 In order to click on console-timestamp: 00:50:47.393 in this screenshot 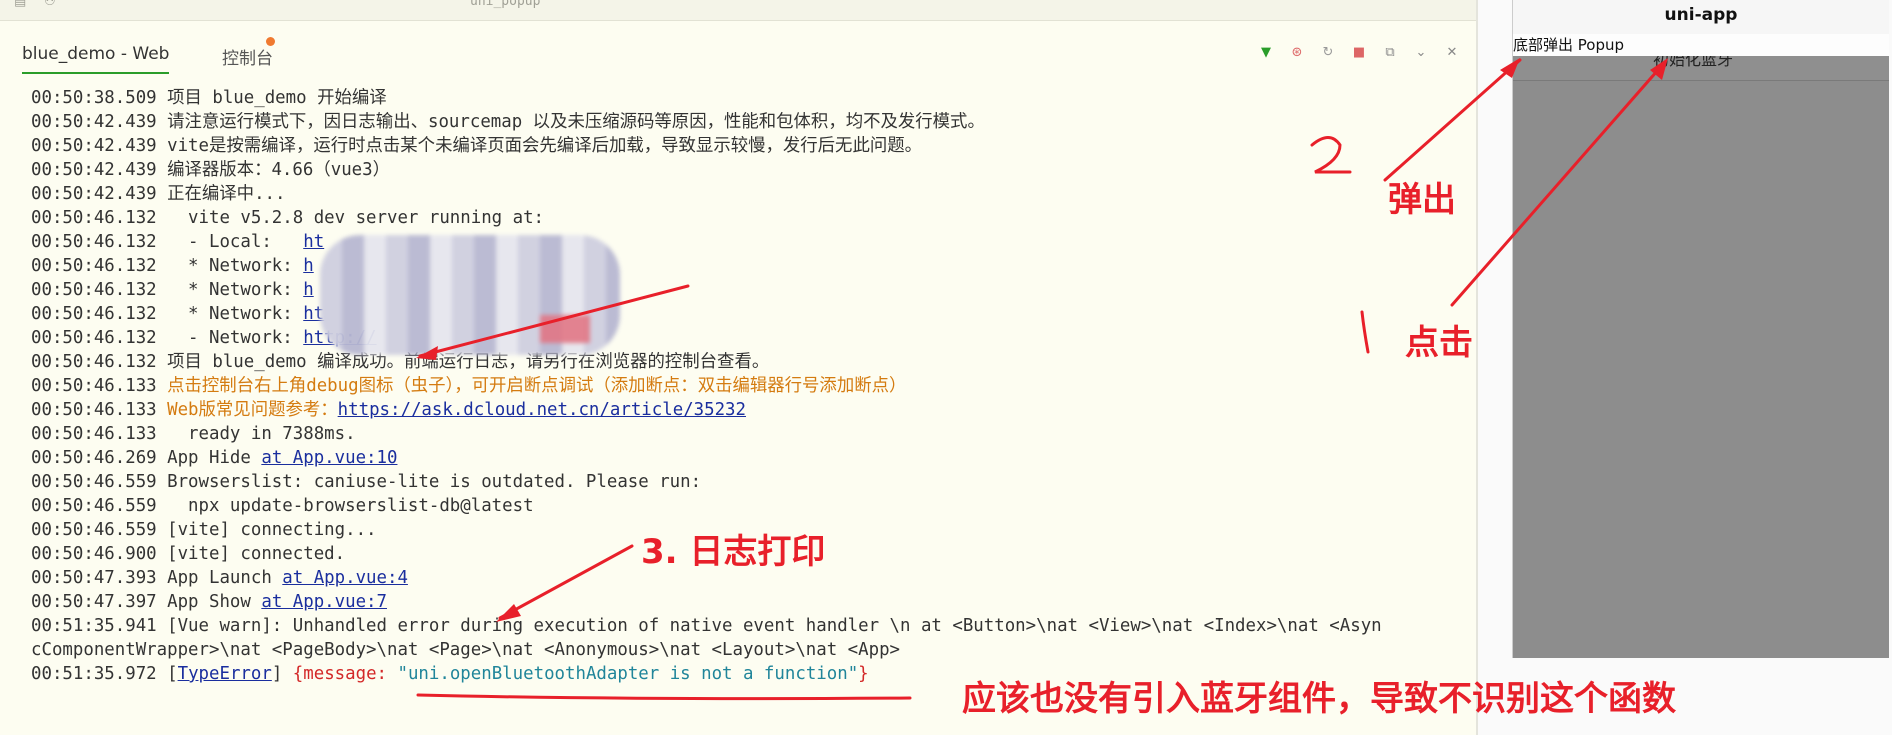, I will do `click(94, 578)`.